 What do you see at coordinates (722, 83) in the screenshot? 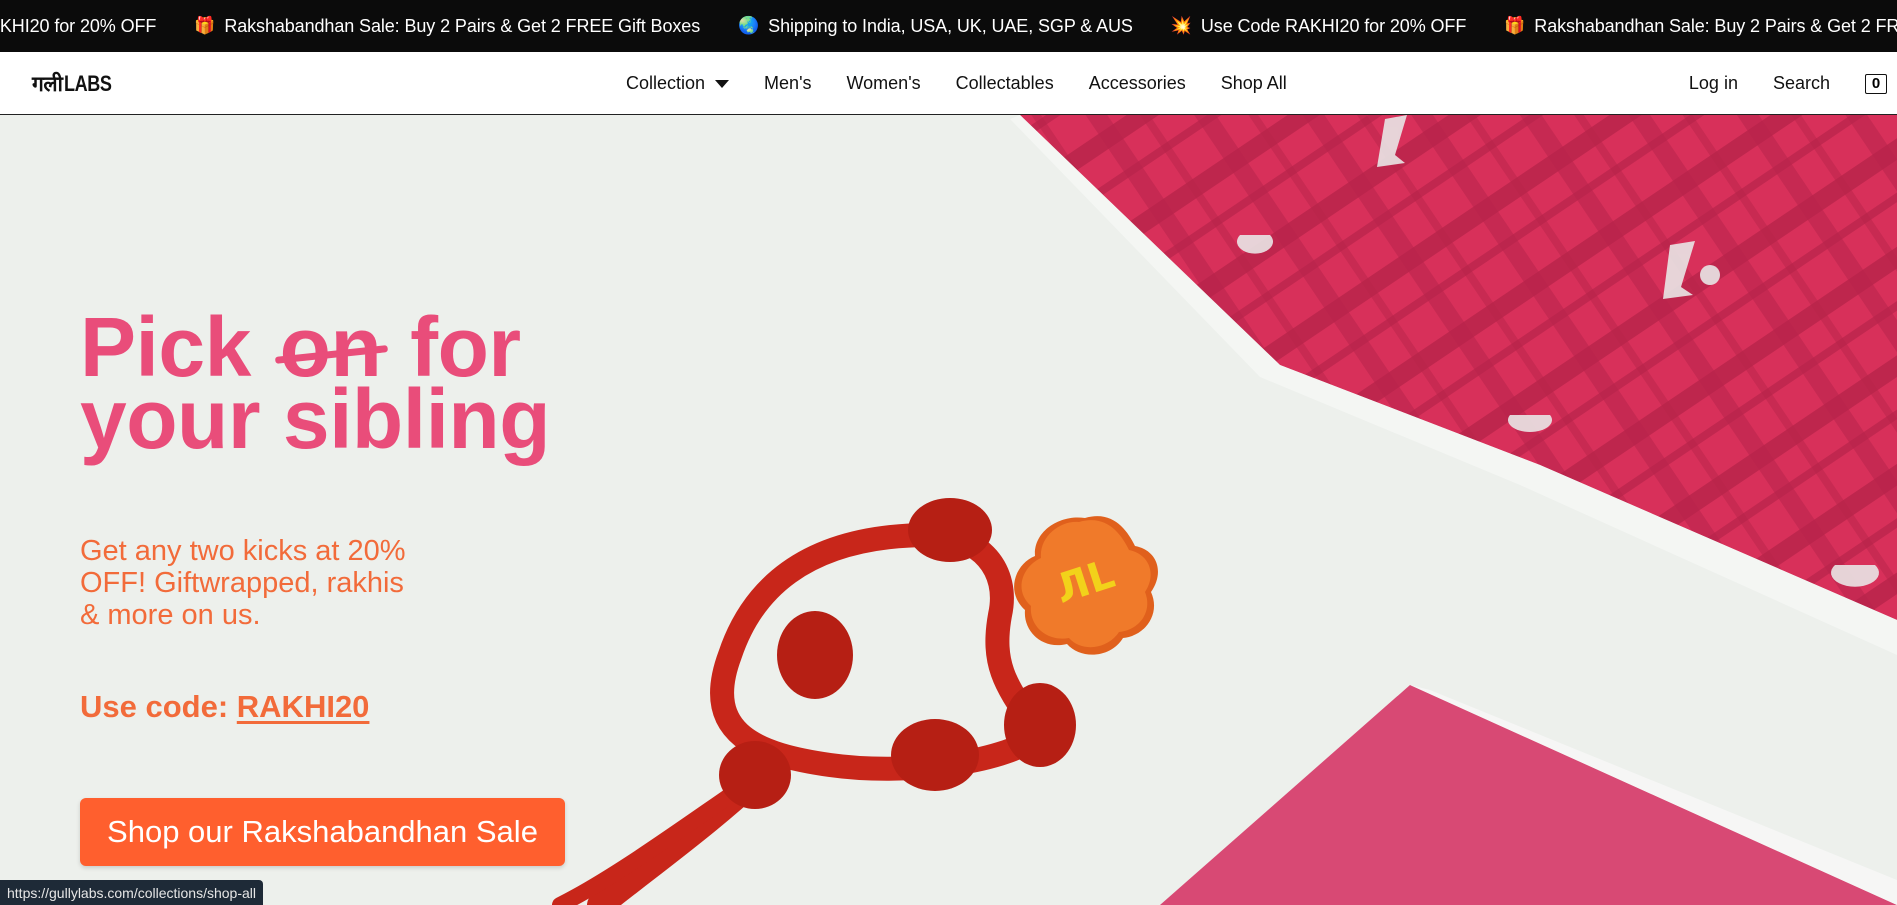
I see `chevron-down-icon` at bounding box center [722, 83].